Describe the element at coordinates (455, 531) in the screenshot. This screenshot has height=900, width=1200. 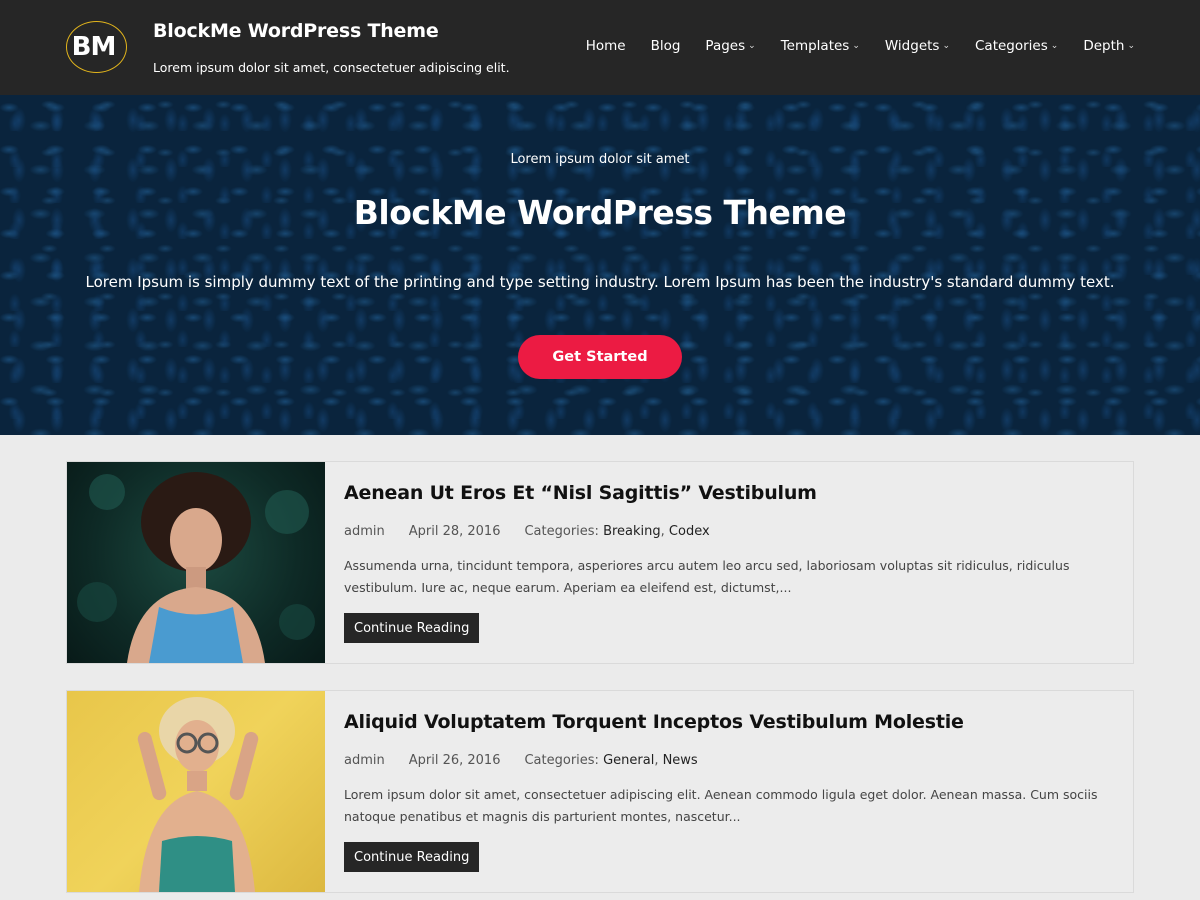
I see `post-date: April 28, 2016` at that location.